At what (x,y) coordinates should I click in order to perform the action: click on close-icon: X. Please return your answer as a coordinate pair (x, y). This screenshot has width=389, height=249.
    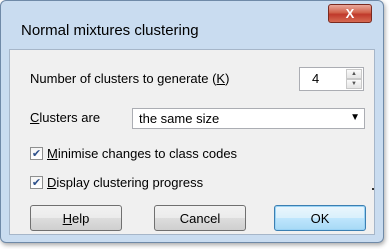
    Looking at the image, I should click on (350, 13).